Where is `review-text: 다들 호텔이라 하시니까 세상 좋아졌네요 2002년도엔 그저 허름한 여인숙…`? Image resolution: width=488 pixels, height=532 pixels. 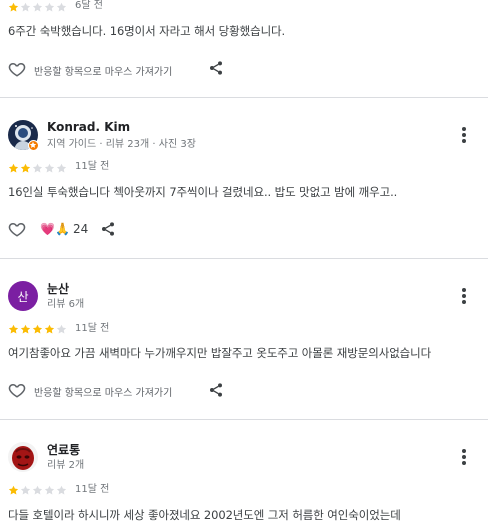 review-text: 다들 호텔이라 하시니까 세상 좋아졌네요 2002년도엔 그저 허름한 여인숙… is located at coordinates (204, 515).